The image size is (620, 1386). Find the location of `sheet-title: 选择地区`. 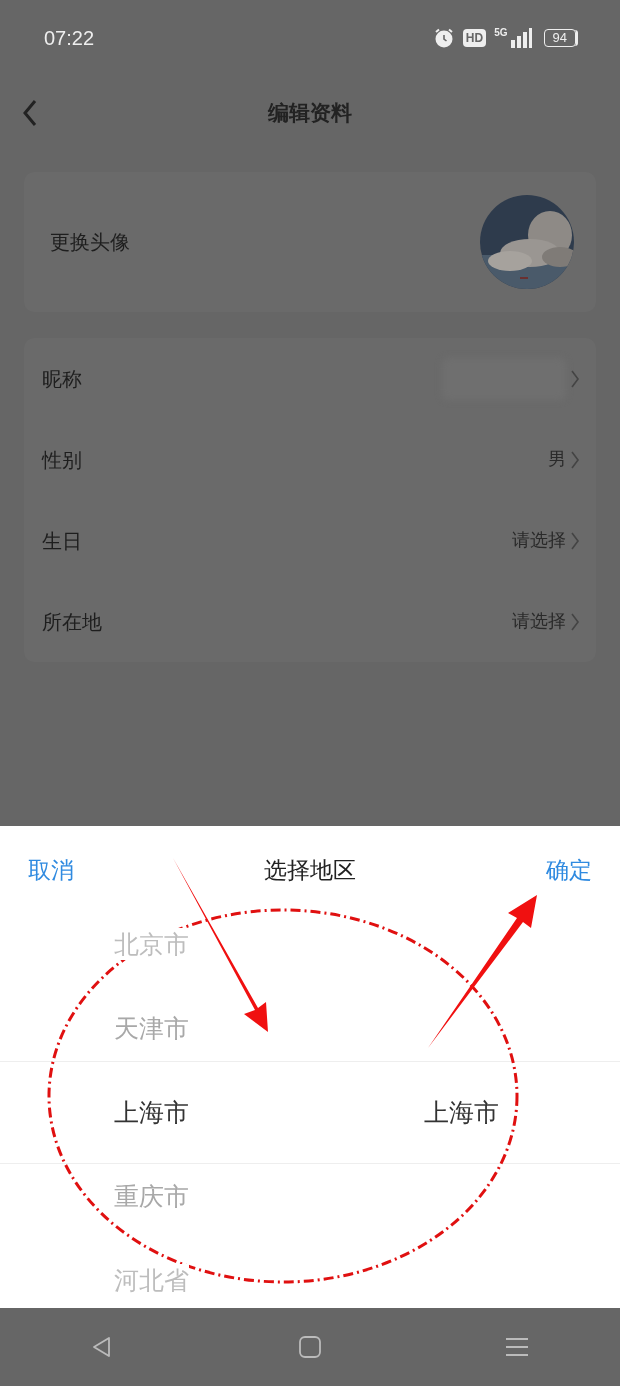

sheet-title: 选择地区 is located at coordinates (310, 871).